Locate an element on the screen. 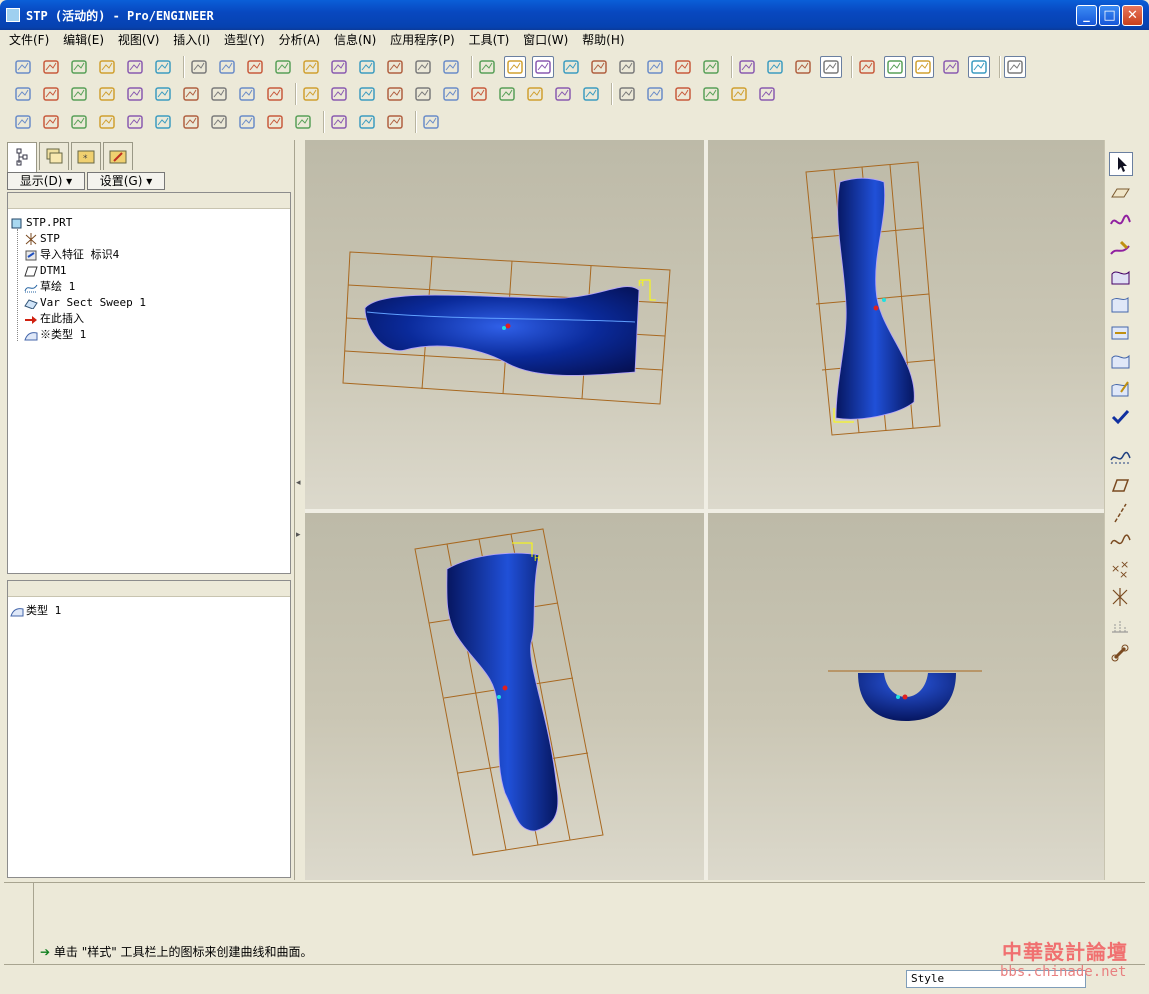  color-icon is located at coordinates (23, 122).